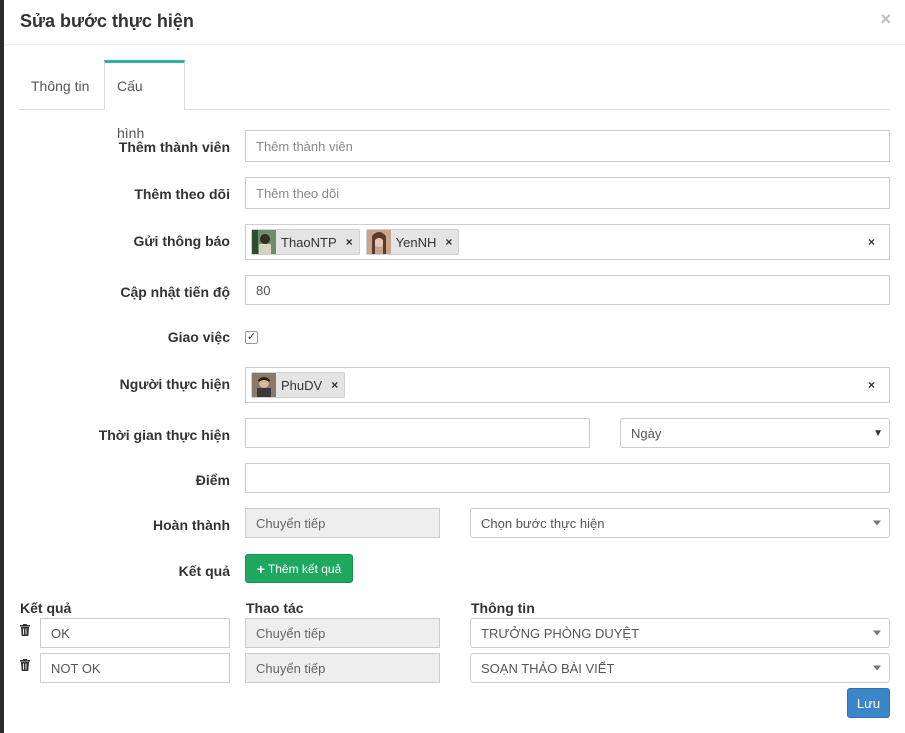  Describe the element at coordinates (61, 84) in the screenshot. I see `tab-info: Thông tin` at that location.